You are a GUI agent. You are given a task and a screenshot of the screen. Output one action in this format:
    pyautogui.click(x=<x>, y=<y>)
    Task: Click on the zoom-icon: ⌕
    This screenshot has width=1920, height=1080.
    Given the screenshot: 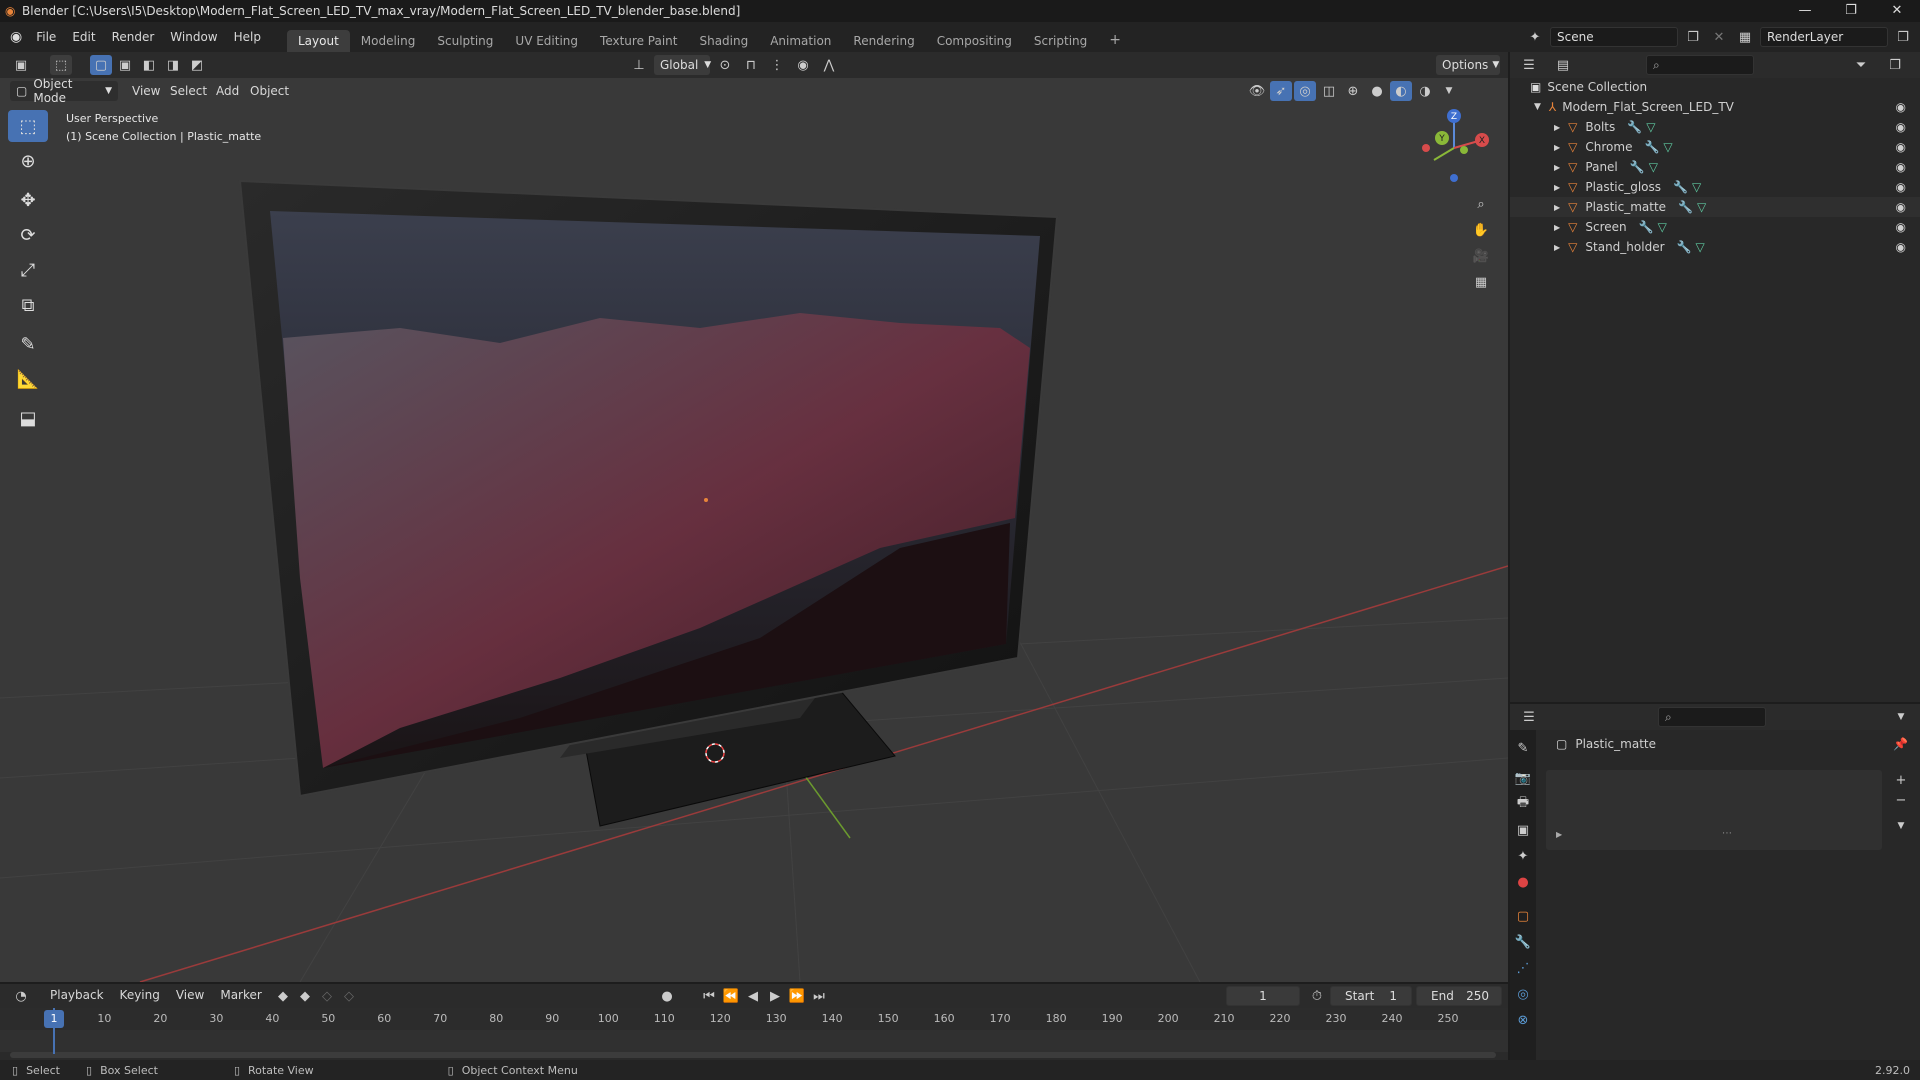 What is the action you would take?
    pyautogui.click(x=1481, y=204)
    